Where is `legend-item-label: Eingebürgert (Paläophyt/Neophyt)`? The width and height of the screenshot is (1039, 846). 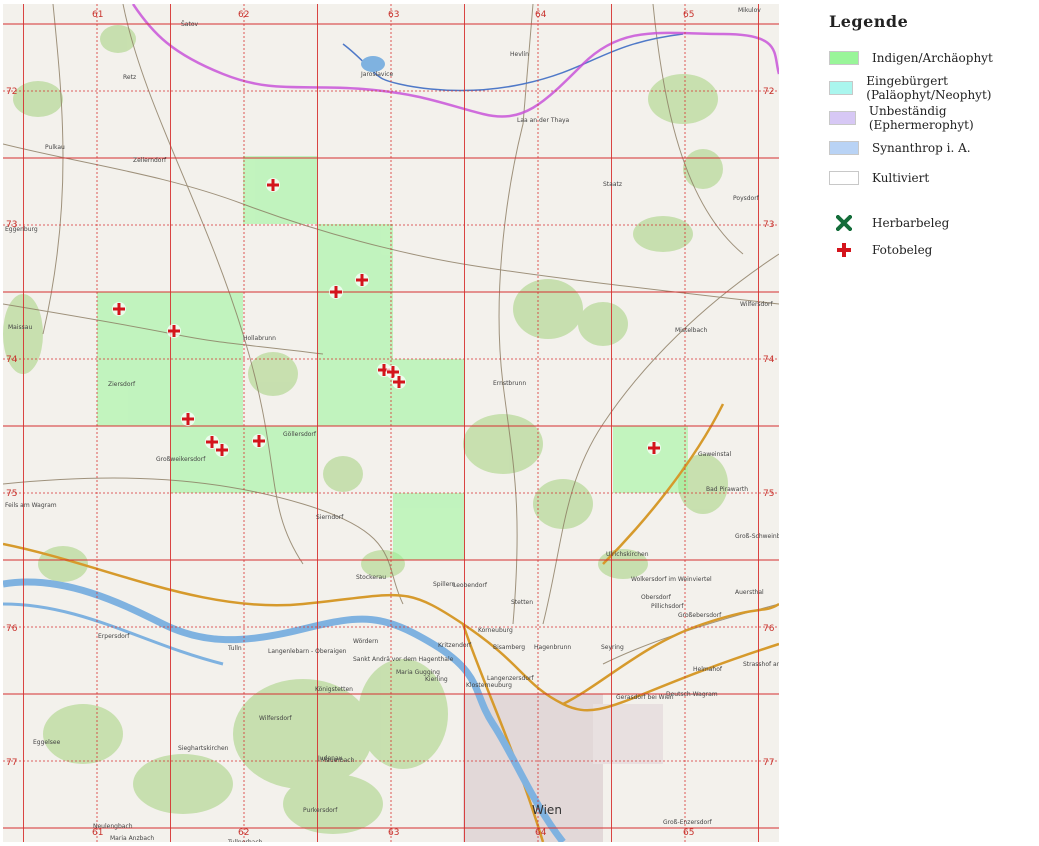
legend-item-label: Eingebürgert (Paläophyt/Neophyt) is located at coordinates (929, 88).